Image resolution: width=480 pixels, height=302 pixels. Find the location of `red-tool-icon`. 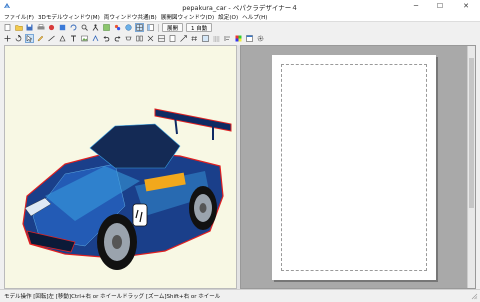

red-tool-icon is located at coordinates (51, 27).